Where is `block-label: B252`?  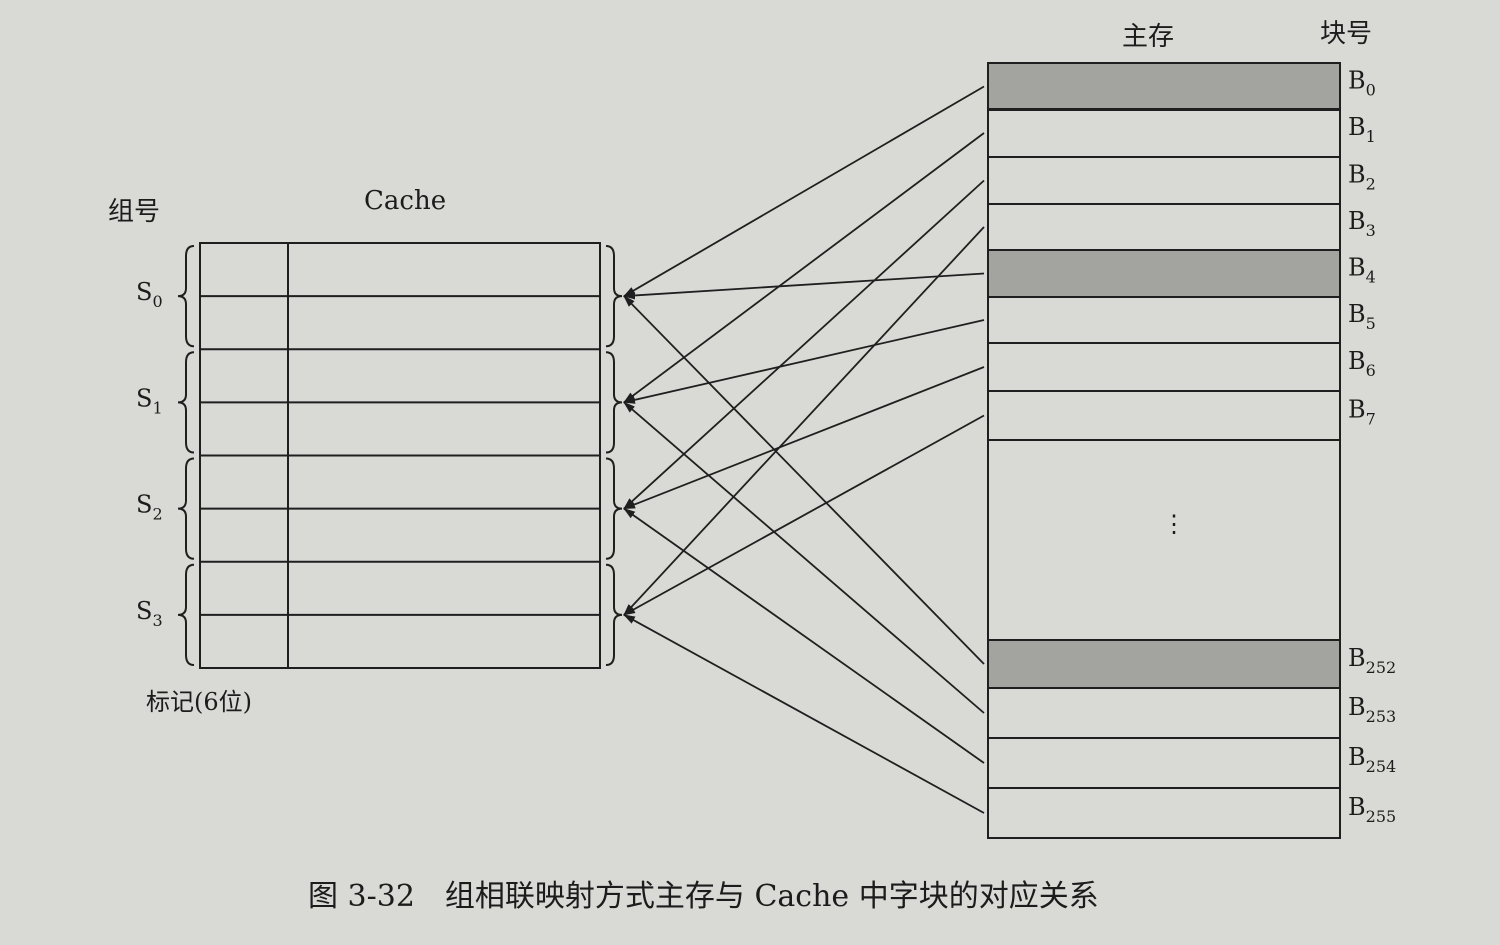
block-label: B252 is located at coordinates (1372, 660).